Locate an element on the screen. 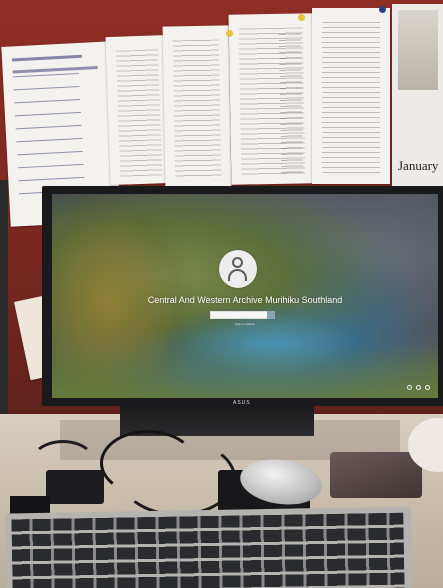 Image resolution: width=443 pixels, height=588 pixels. calendar-month: January is located at coordinates (418, 165).